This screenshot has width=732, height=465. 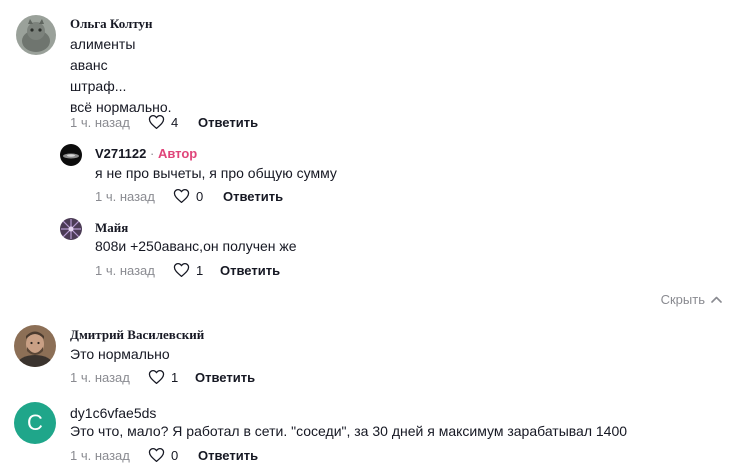 What do you see at coordinates (682, 299) in the screenshot?
I see `hide-replies-label: Скрыть` at bounding box center [682, 299].